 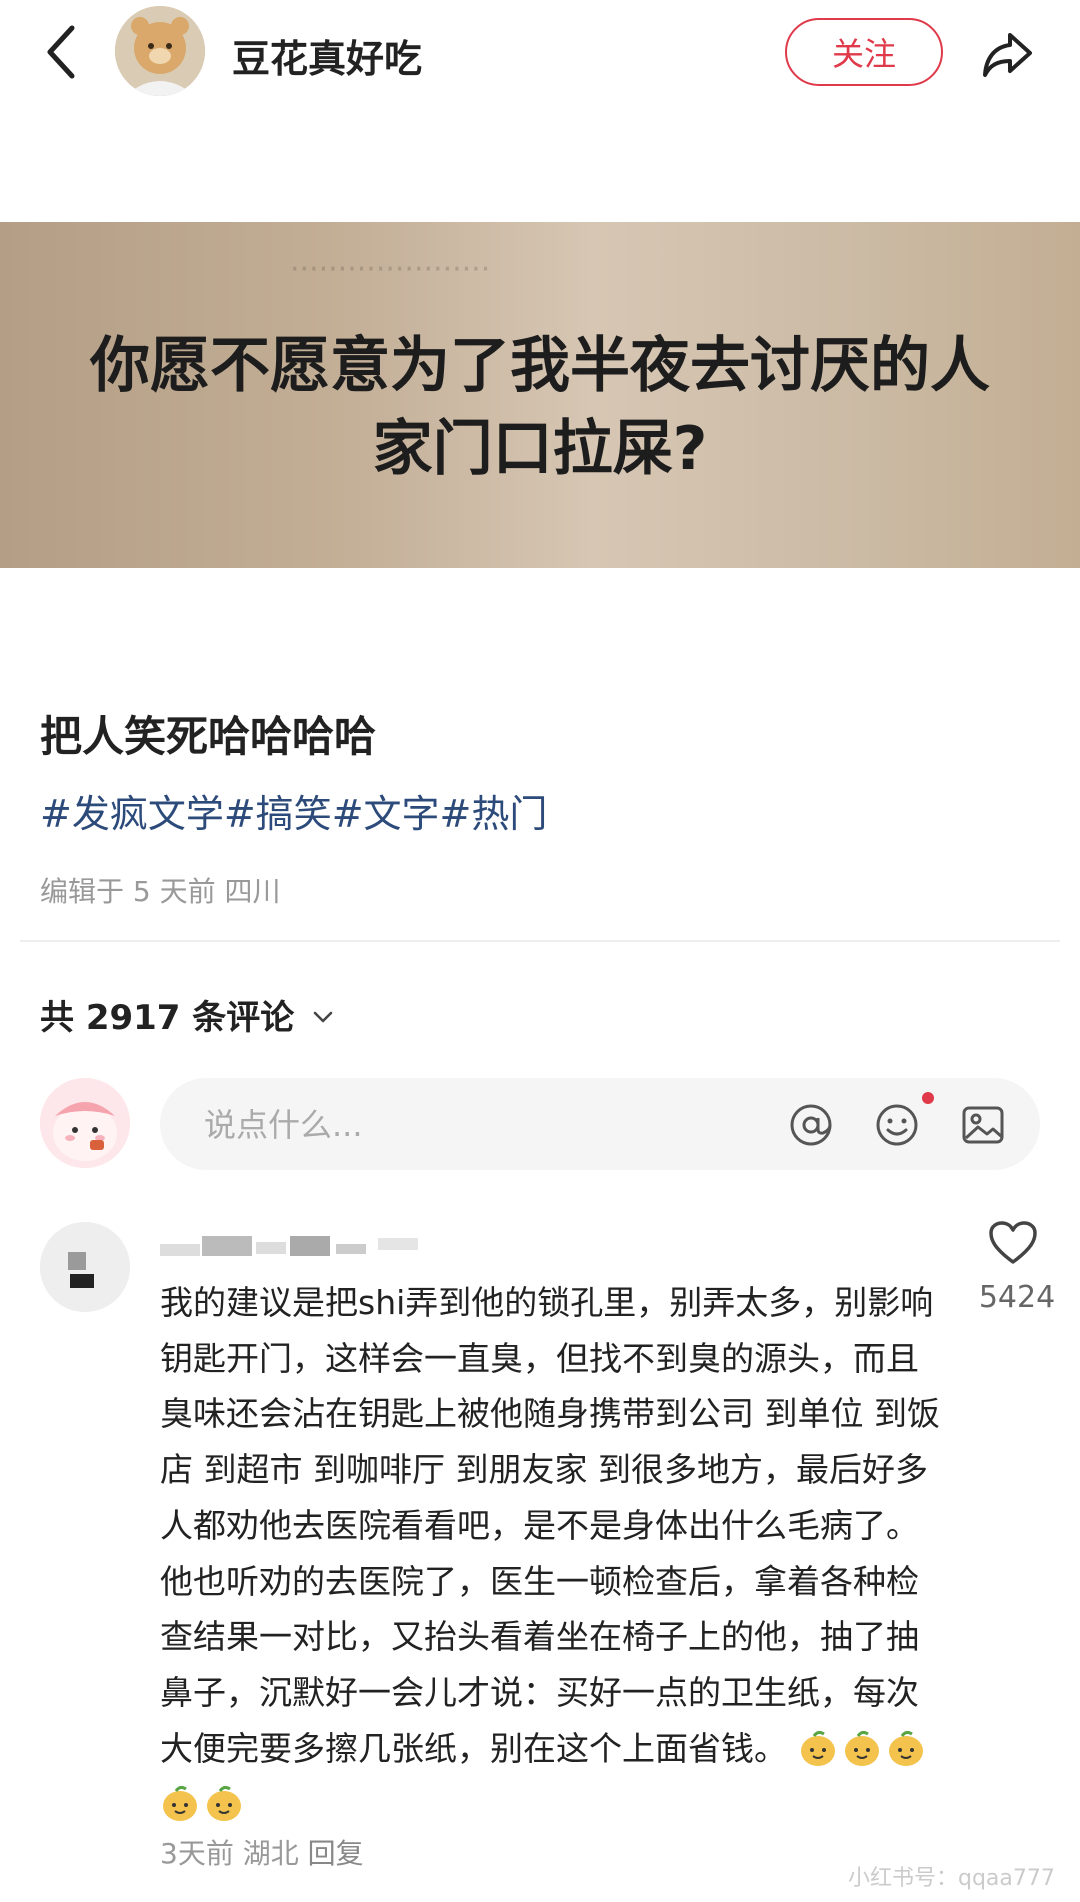 What do you see at coordinates (474, 1125) in the screenshot?
I see `comment-input` at bounding box center [474, 1125].